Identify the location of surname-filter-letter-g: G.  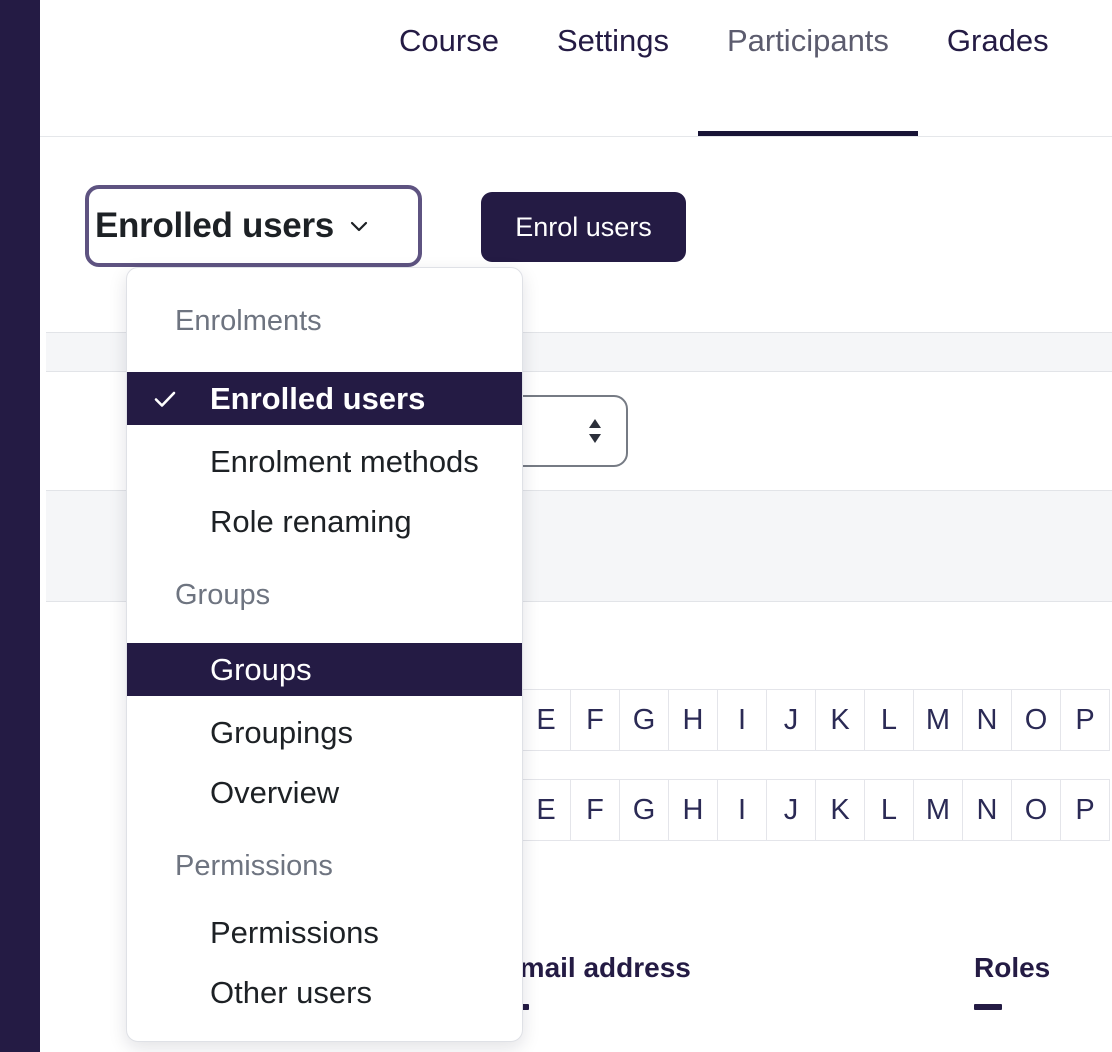
(644, 810).